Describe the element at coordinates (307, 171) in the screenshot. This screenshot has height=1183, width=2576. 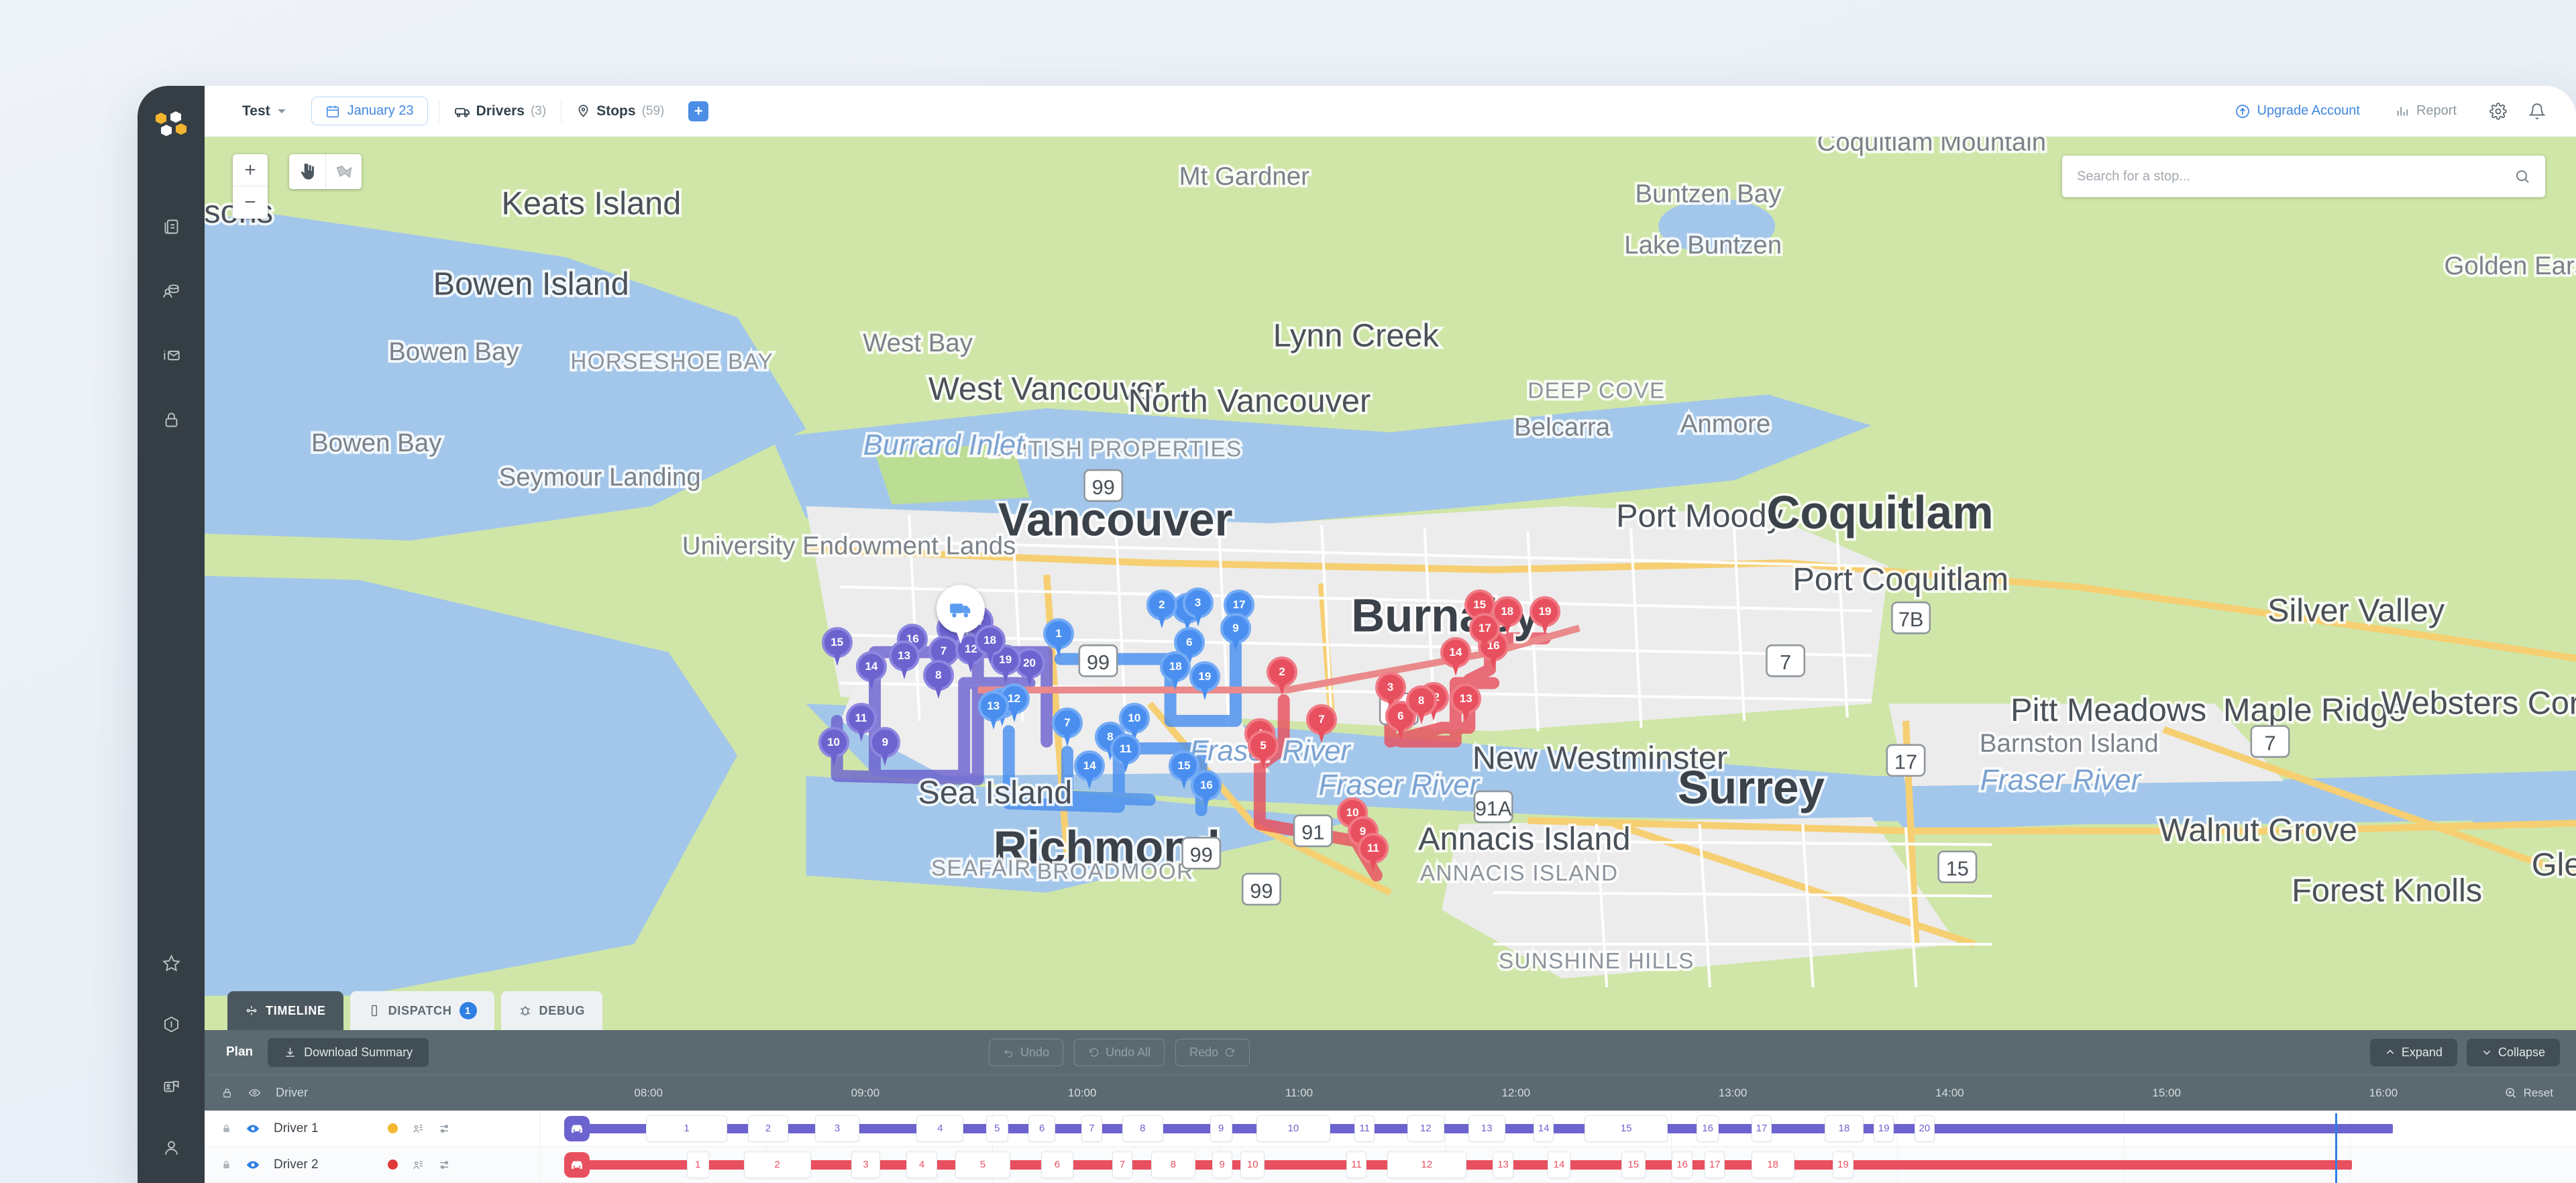
I see `pan-tool-button` at that location.